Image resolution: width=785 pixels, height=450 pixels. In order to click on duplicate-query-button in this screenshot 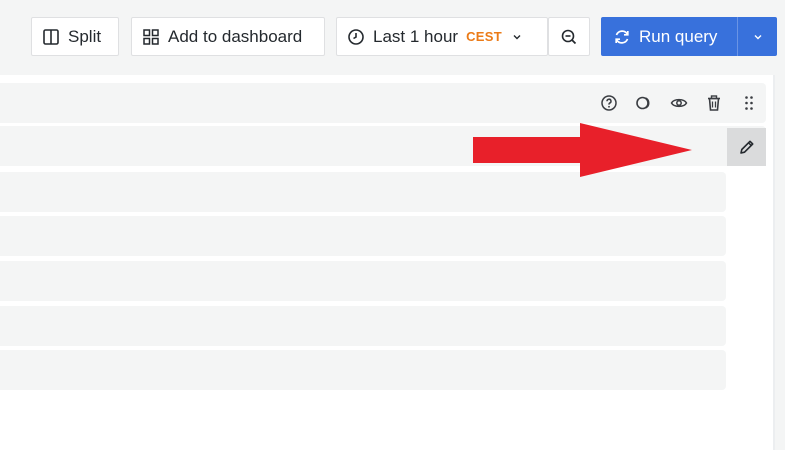, I will do `click(644, 103)`.